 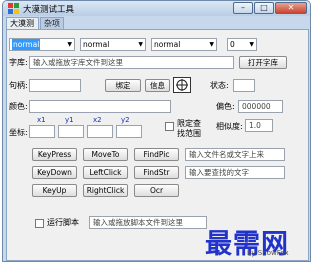 I want to click on status-label: 状态:, so click(x=219, y=85).